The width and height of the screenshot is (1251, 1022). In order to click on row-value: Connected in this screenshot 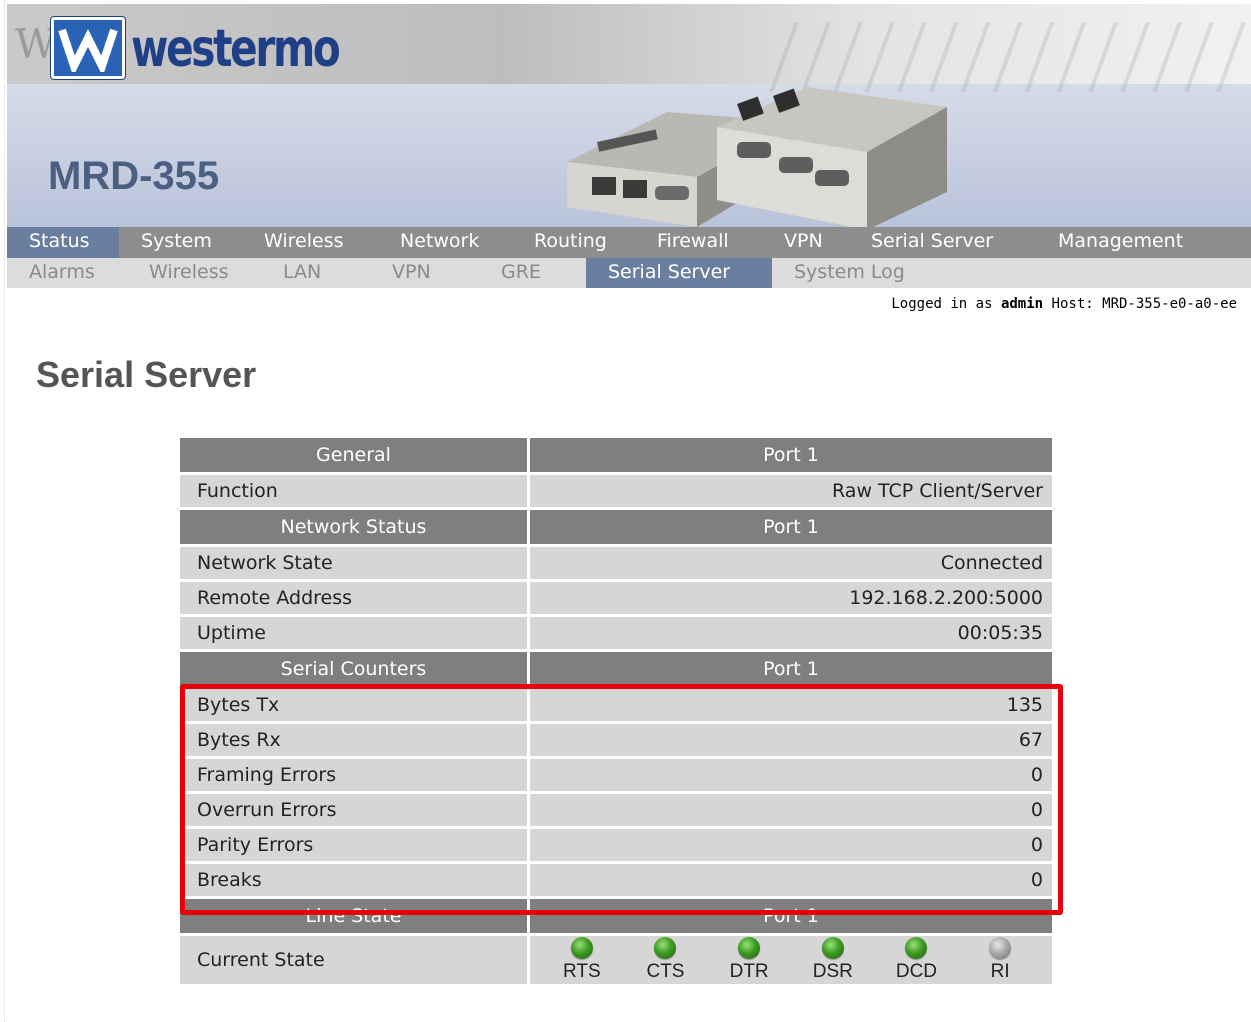, I will do `click(791, 563)`.